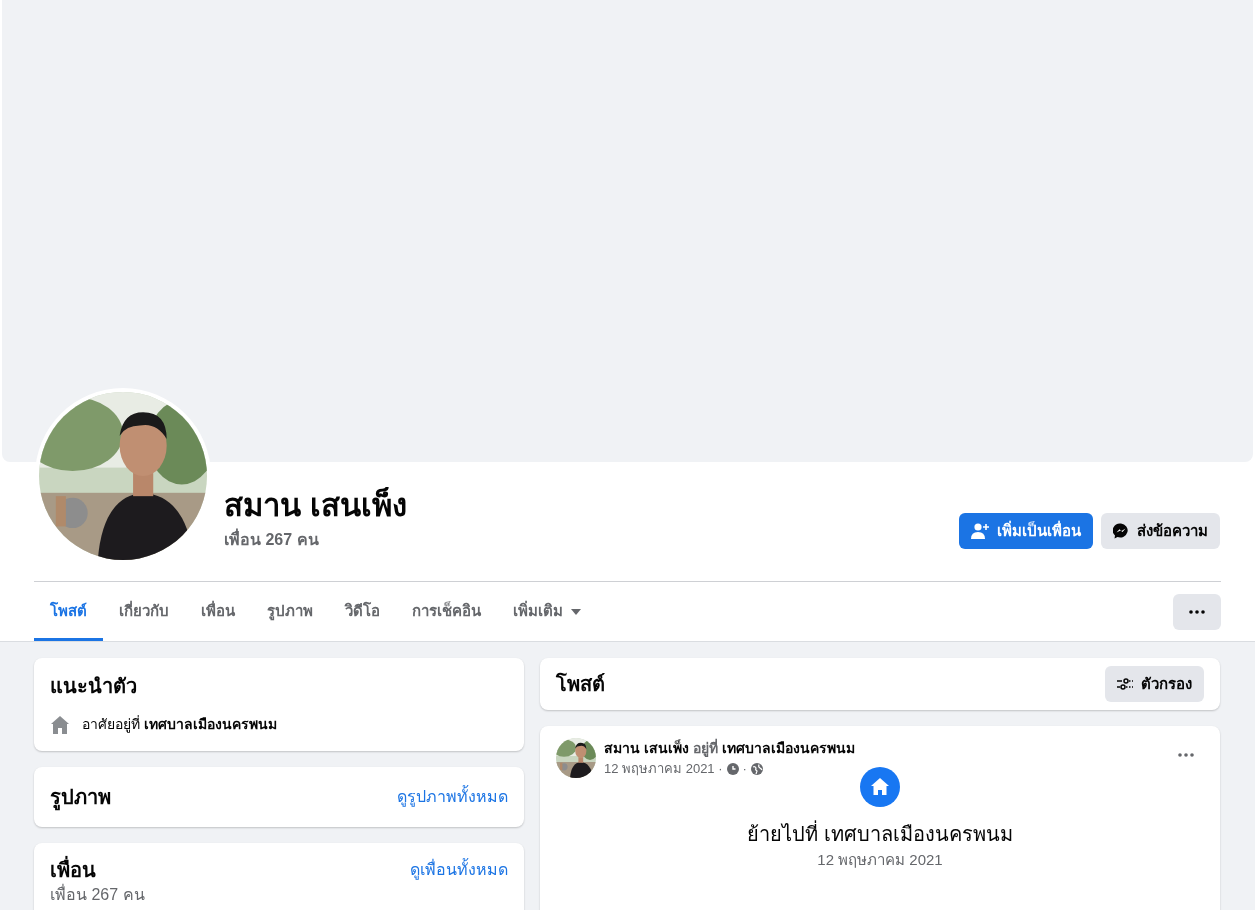 Image resolution: width=1255 pixels, height=910 pixels. Describe the element at coordinates (73, 870) in the screenshot. I see `card-title: เพื่อน` at that location.